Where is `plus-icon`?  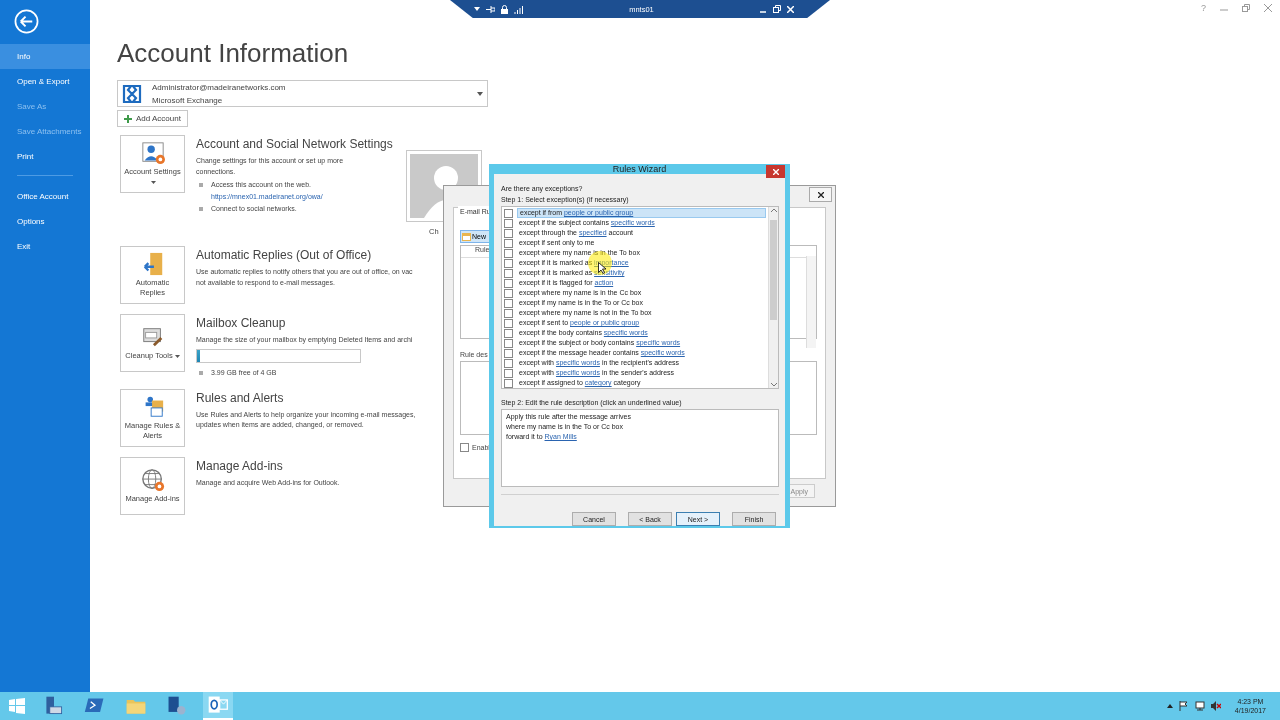
plus-icon is located at coordinates (128, 118).